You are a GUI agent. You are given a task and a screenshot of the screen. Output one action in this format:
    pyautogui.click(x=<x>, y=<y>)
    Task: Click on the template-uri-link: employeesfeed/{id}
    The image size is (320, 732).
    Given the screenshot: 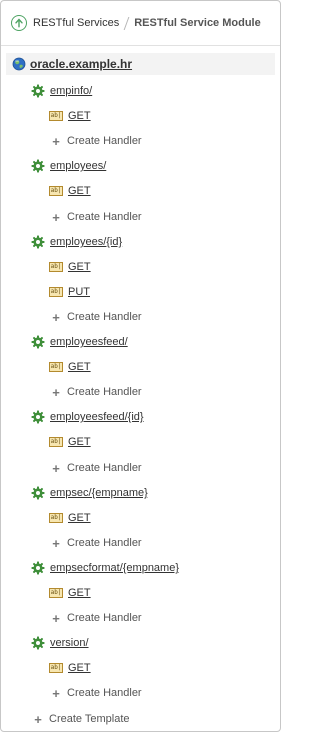 What is the action you would take?
    pyautogui.click(x=97, y=417)
    